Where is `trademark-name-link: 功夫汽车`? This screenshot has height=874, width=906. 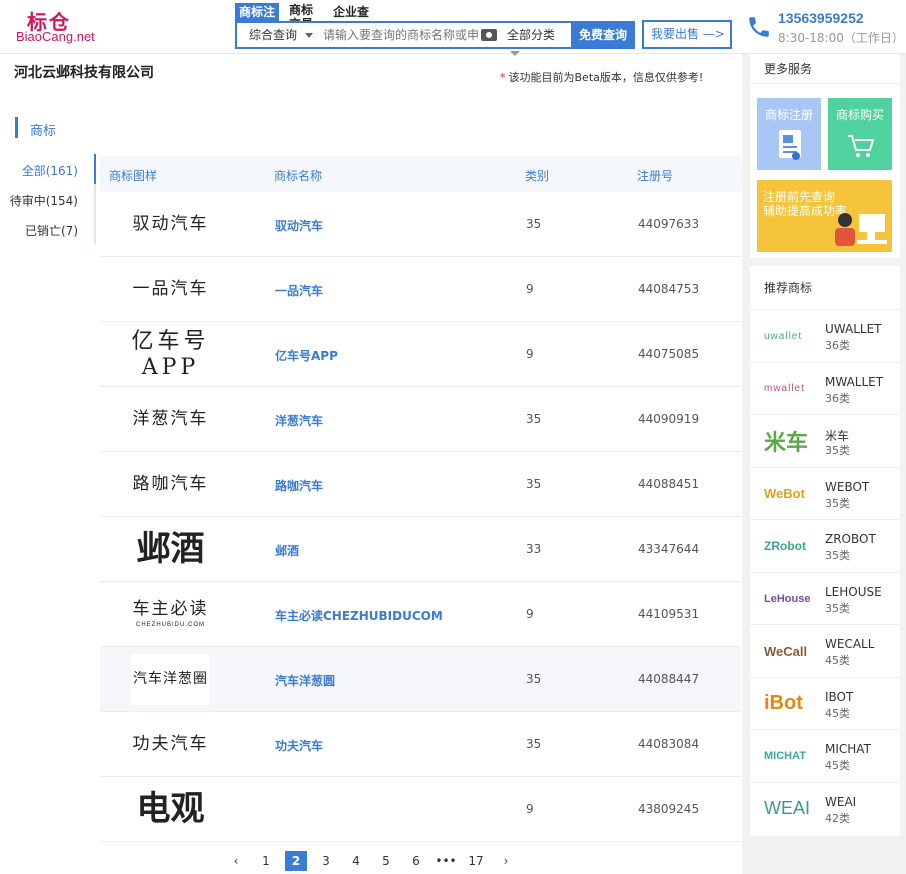
trademark-name-link: 功夫汽车 is located at coordinates (299, 745).